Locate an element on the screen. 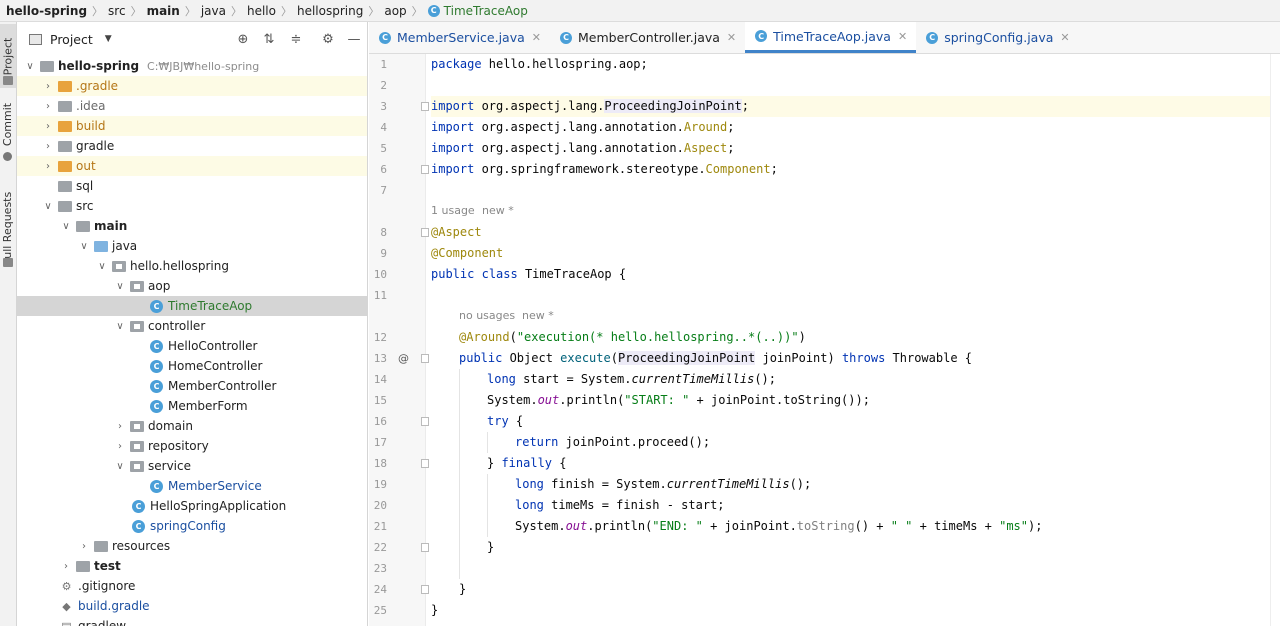  project-panel-header: Project ▼ ⊕ ⇅ ≑ ⚙ — is located at coordinates (192, 39).